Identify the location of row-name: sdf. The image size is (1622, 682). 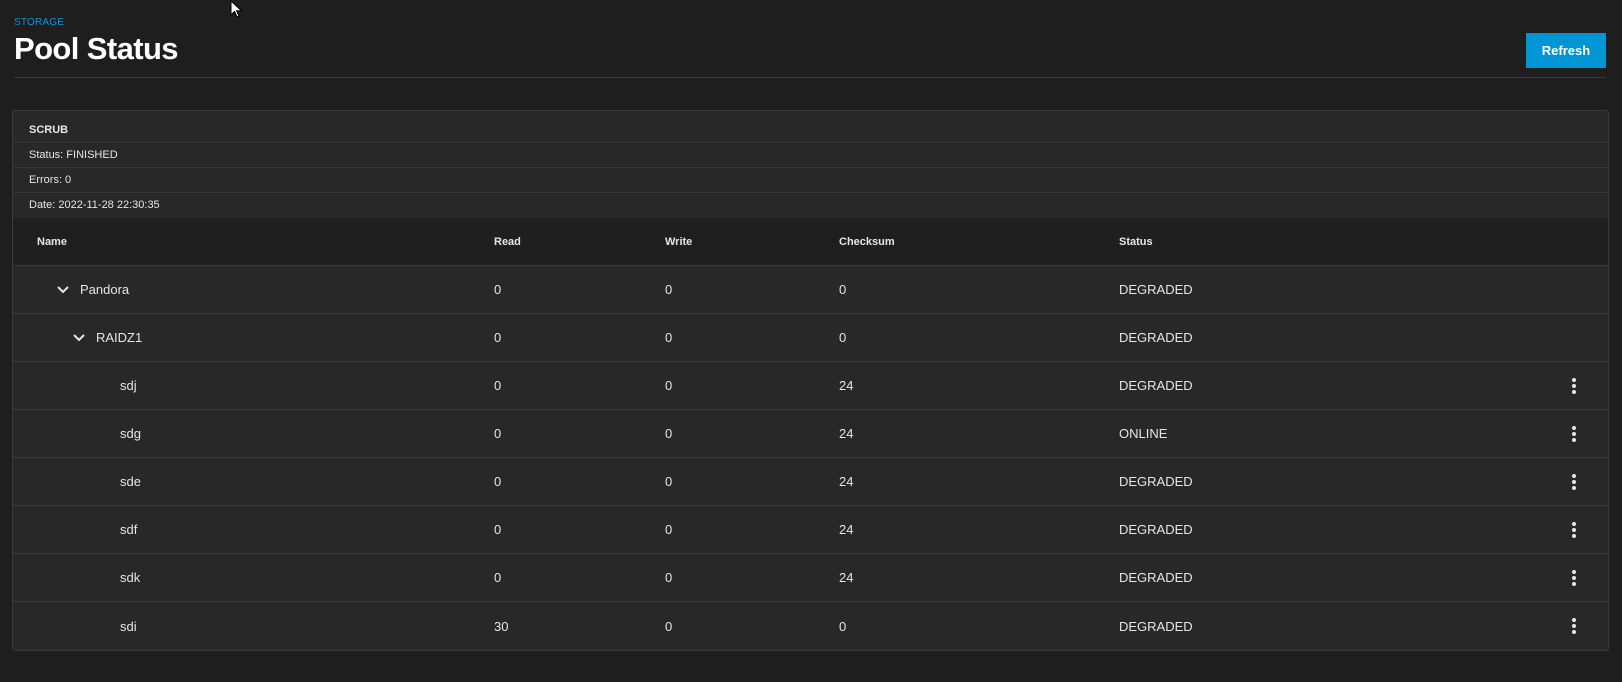
(129, 529).